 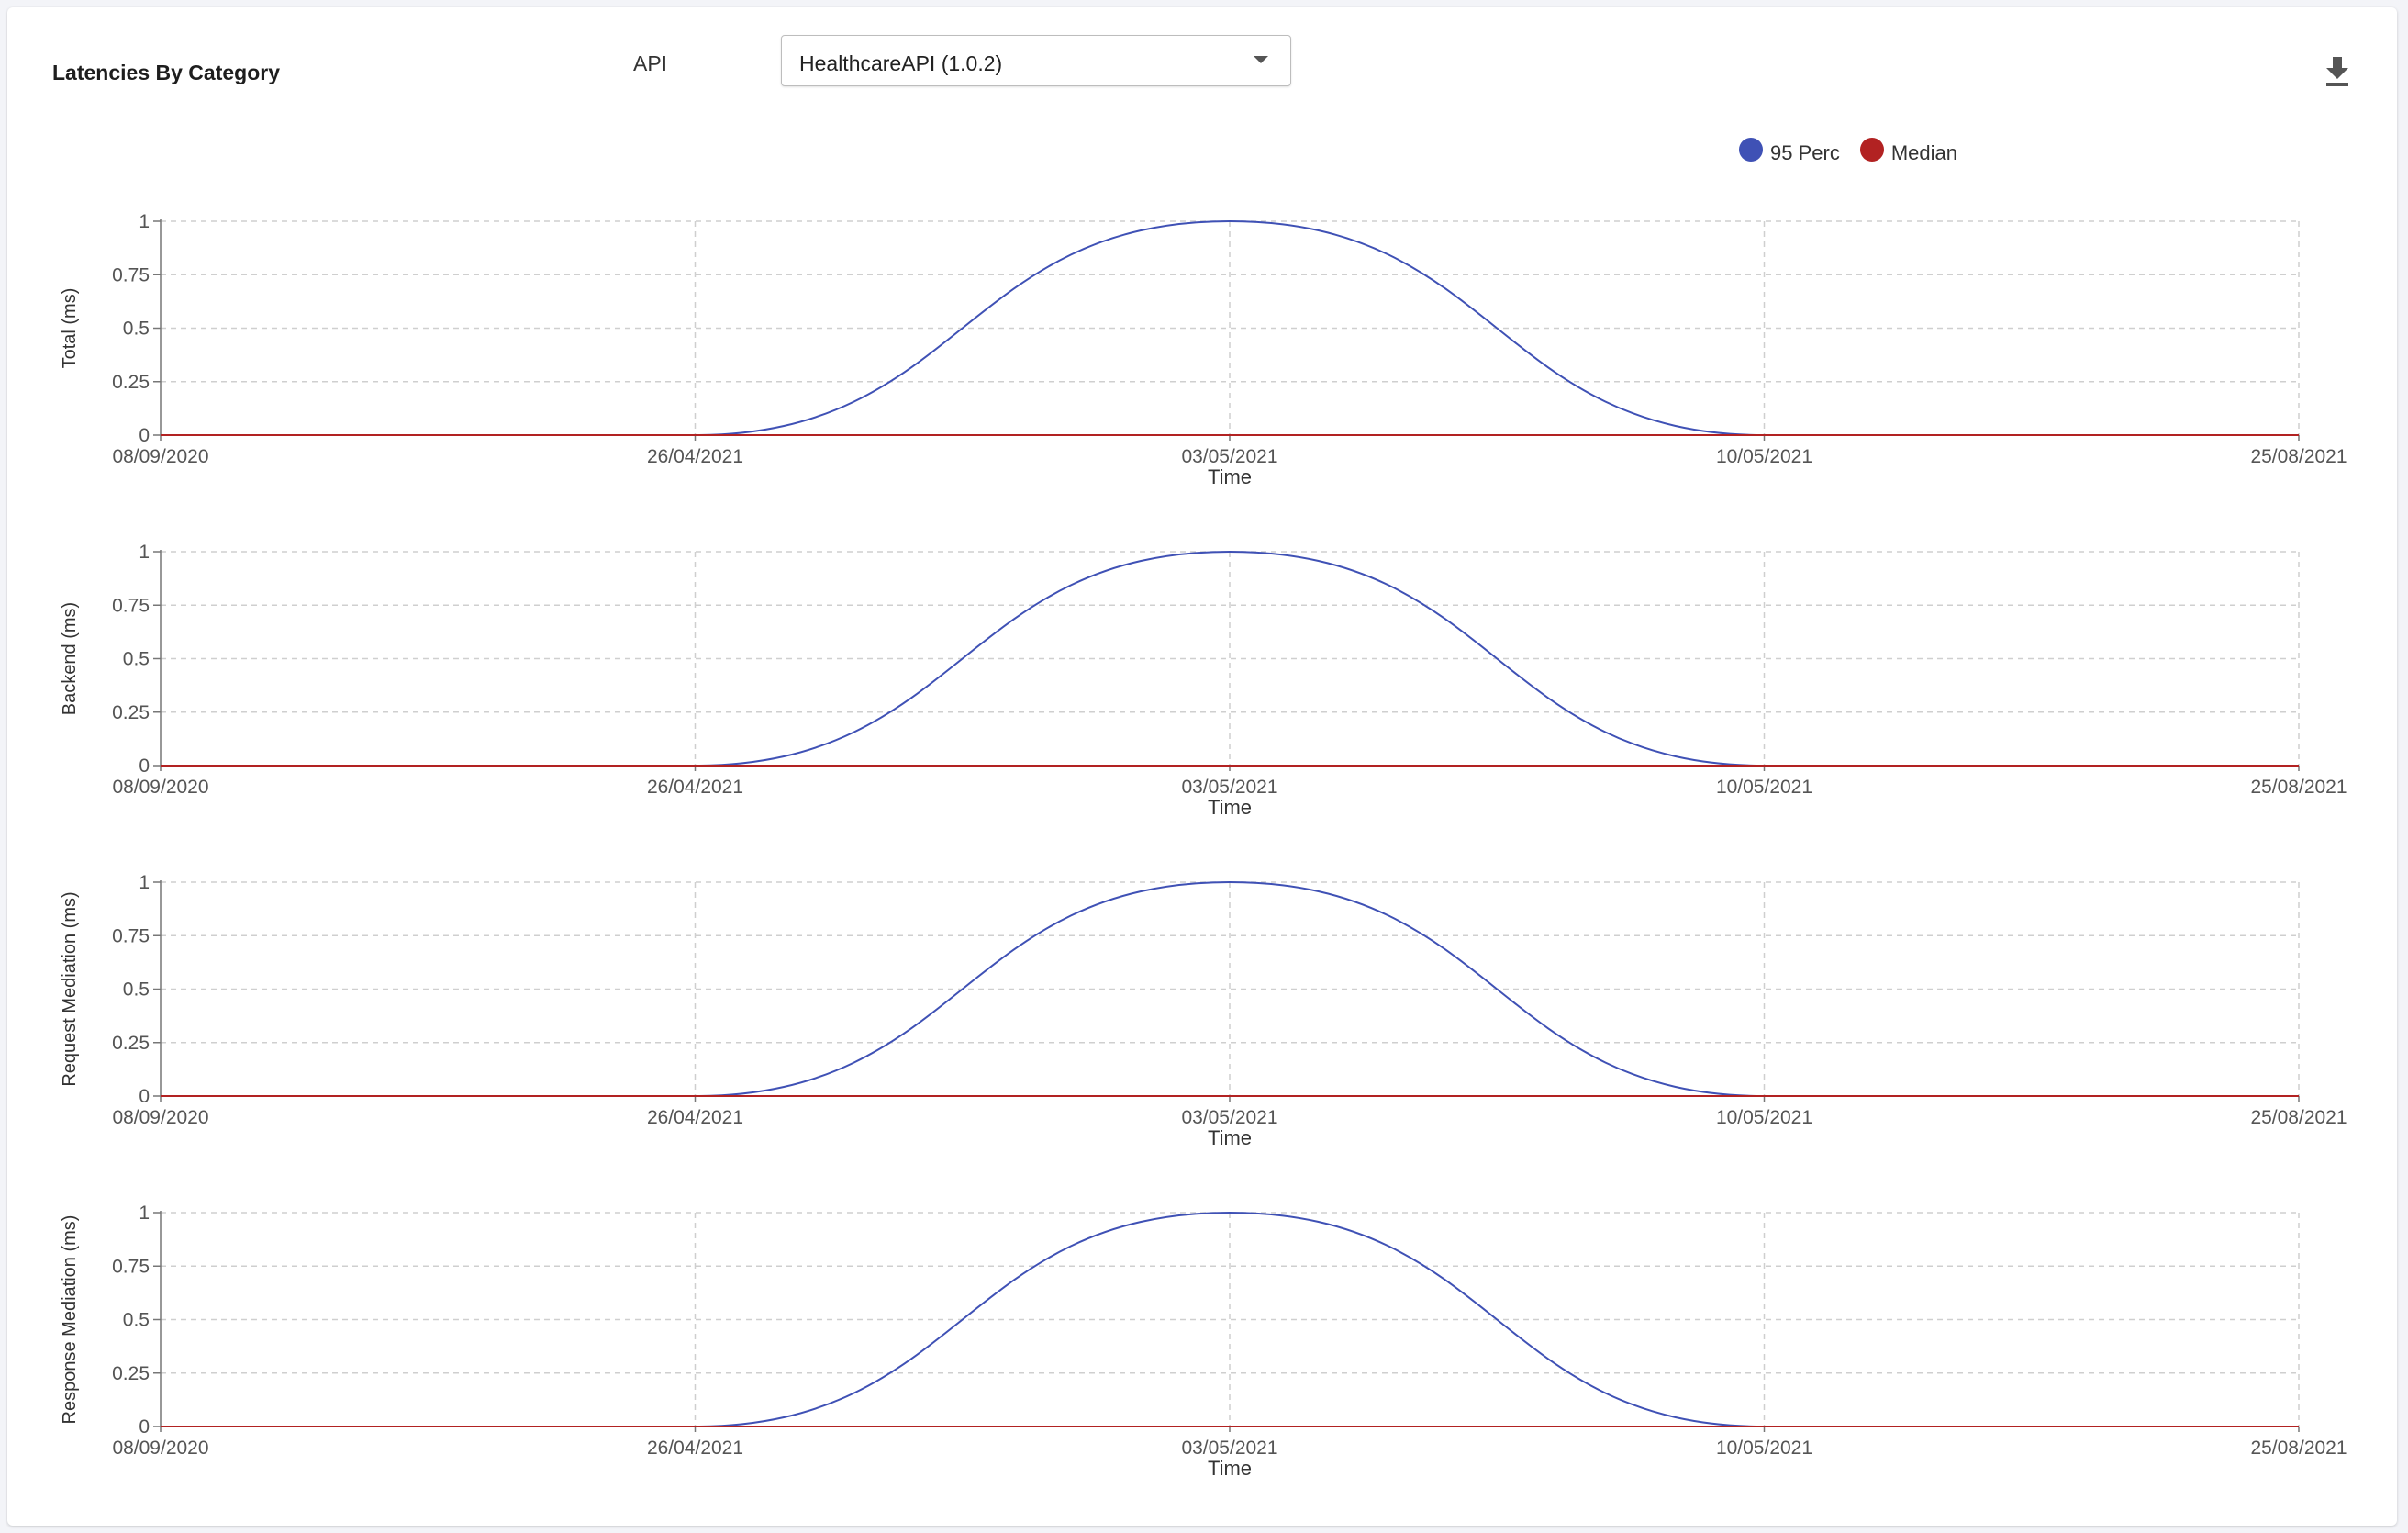 What do you see at coordinates (70, 989) in the screenshot?
I see `y-axis-label: Request Mediation (ms)` at bounding box center [70, 989].